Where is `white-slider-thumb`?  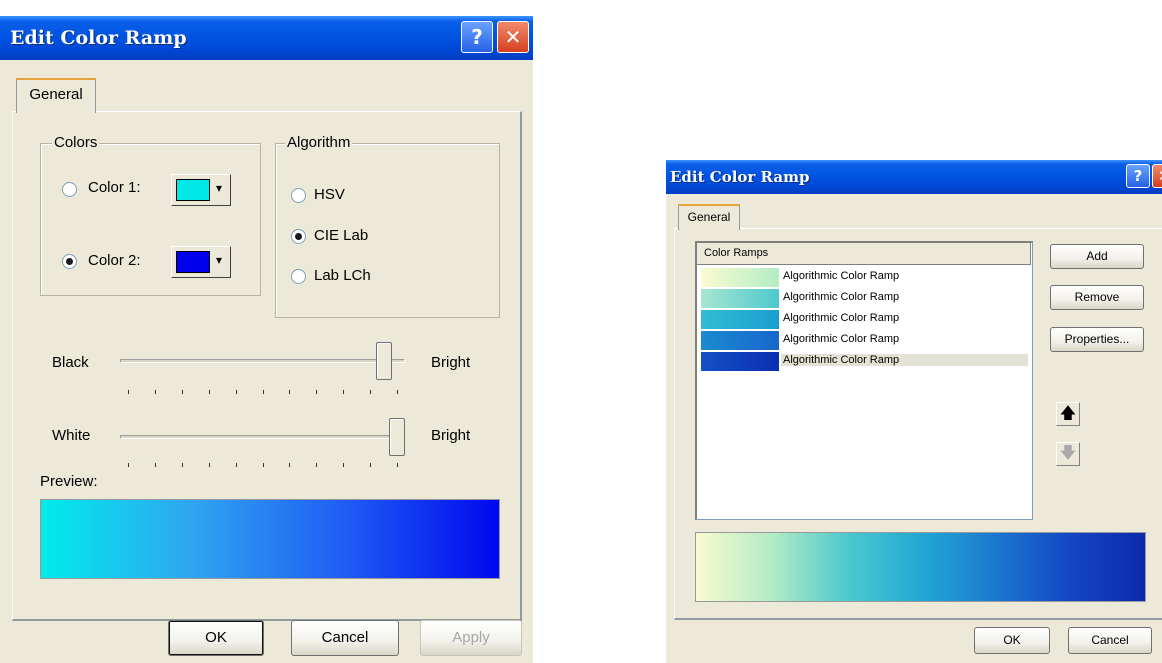 white-slider-thumb is located at coordinates (397, 437).